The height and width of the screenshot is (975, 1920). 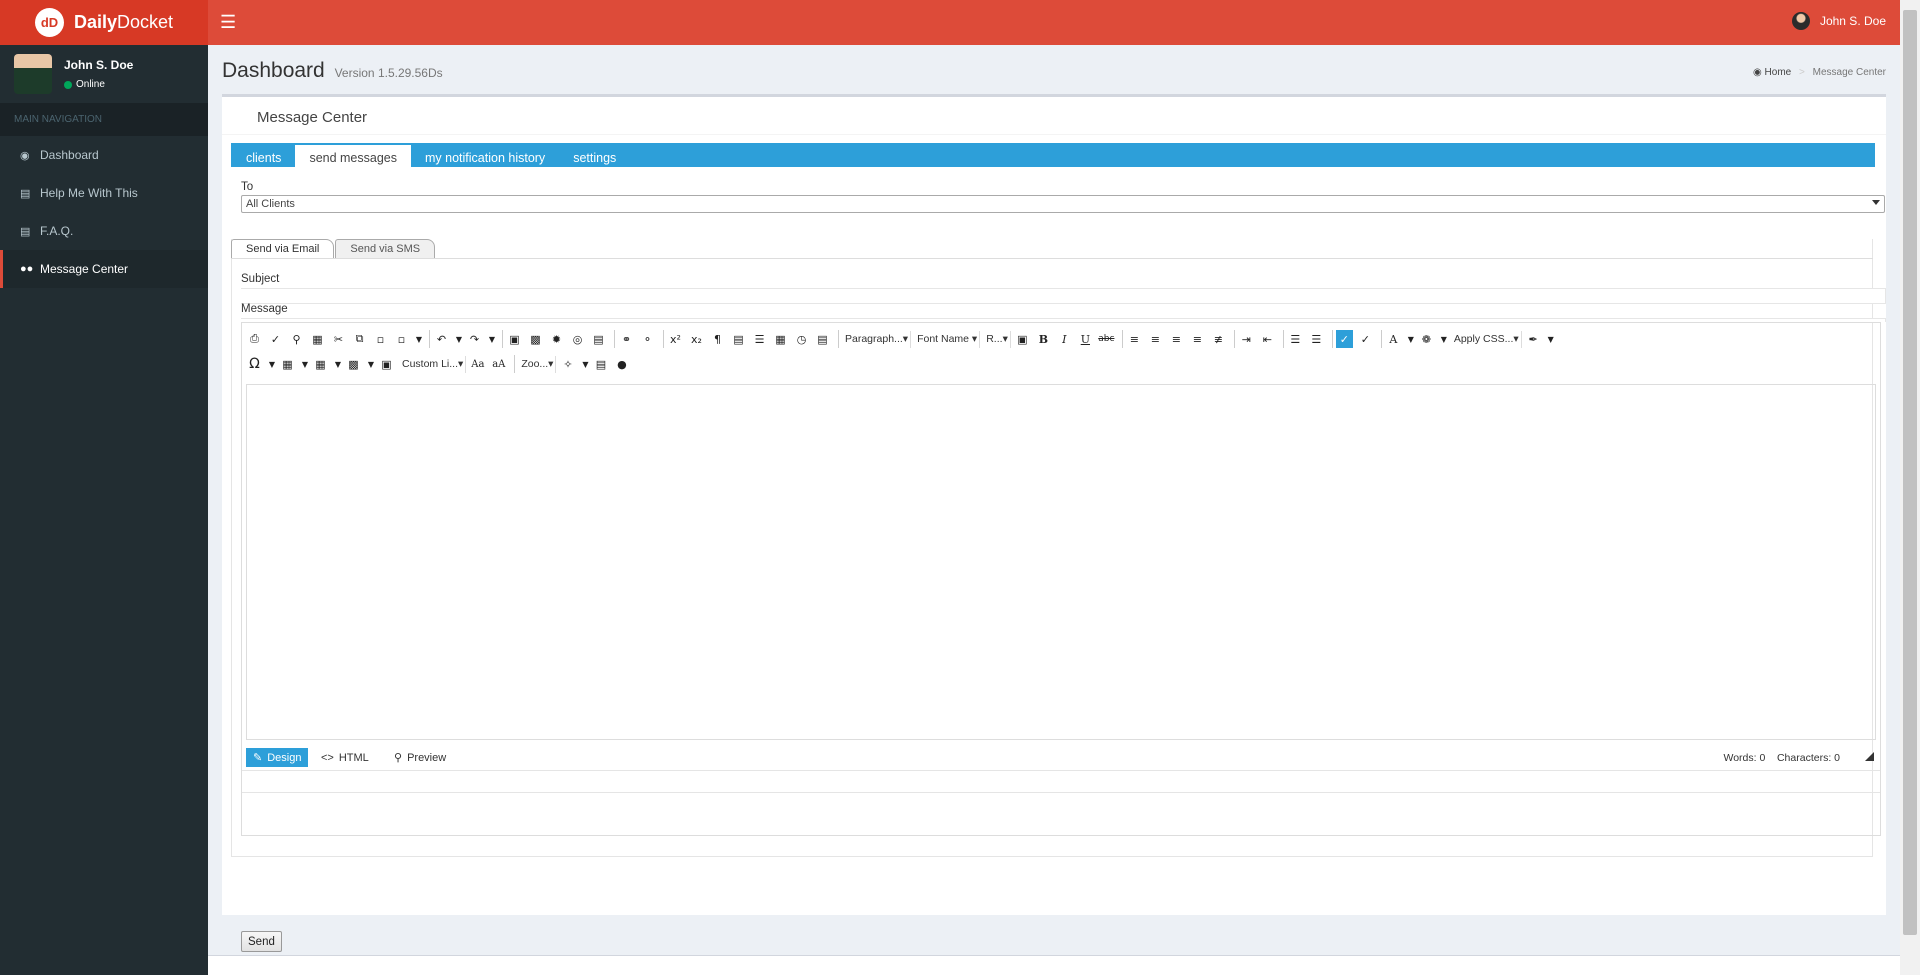 I want to click on align-left-icon: ≡, so click(x=1134, y=339).